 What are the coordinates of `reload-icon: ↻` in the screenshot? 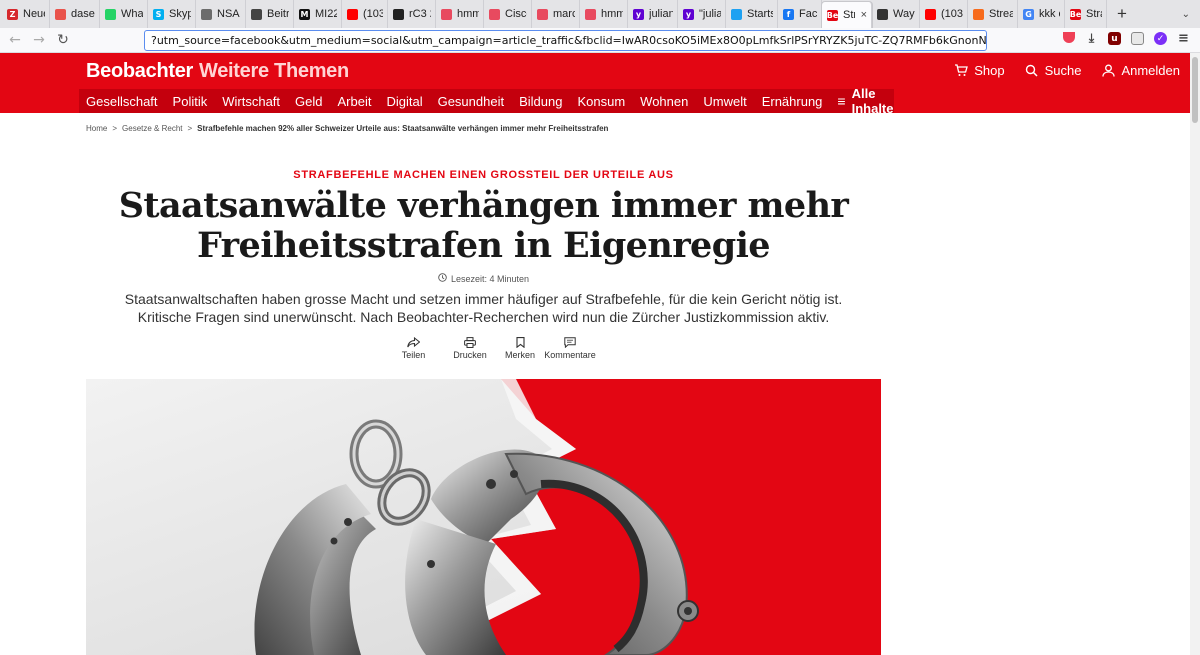 It's located at (63, 40).